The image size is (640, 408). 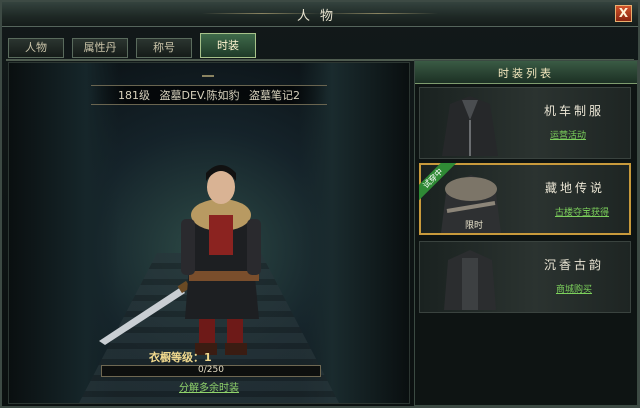 What do you see at coordinates (188, 247) in the screenshot?
I see `left-arm` at bounding box center [188, 247].